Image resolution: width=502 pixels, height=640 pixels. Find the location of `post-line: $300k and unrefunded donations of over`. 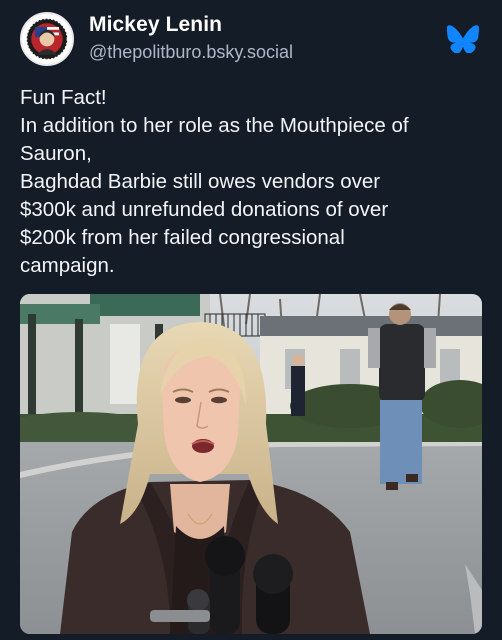

post-line: $300k and unrefunded donations of over is located at coordinates (204, 209).